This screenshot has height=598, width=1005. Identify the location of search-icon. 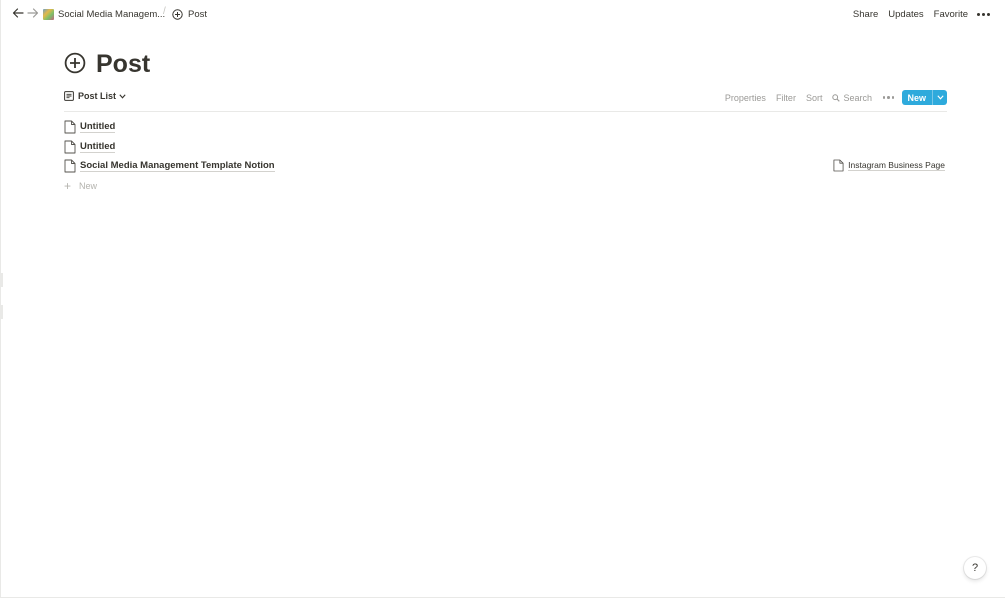
(836, 97).